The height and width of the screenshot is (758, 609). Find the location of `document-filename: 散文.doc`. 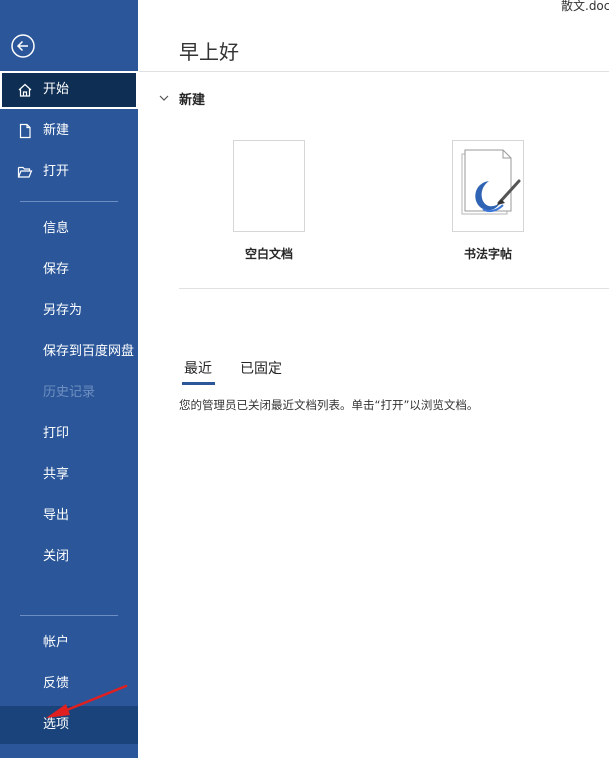

document-filename: 散文.doc is located at coordinates (585, 6).